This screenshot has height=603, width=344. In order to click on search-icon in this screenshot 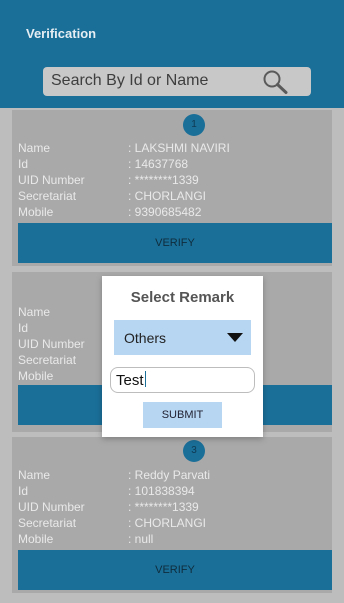, I will do `click(275, 82)`.